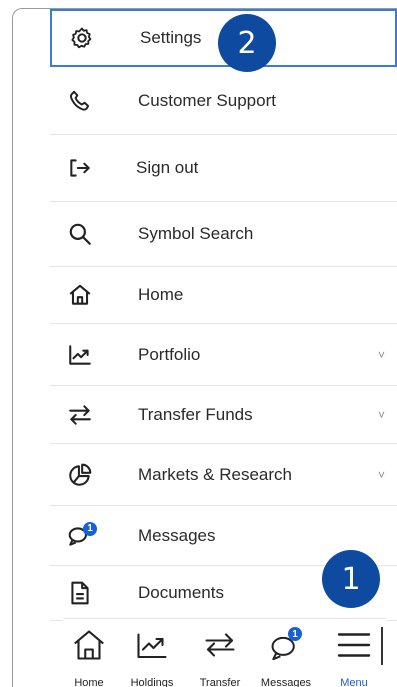 The width and height of the screenshot is (397, 687). What do you see at coordinates (354, 682) in the screenshot?
I see `tab-label: Menu` at bounding box center [354, 682].